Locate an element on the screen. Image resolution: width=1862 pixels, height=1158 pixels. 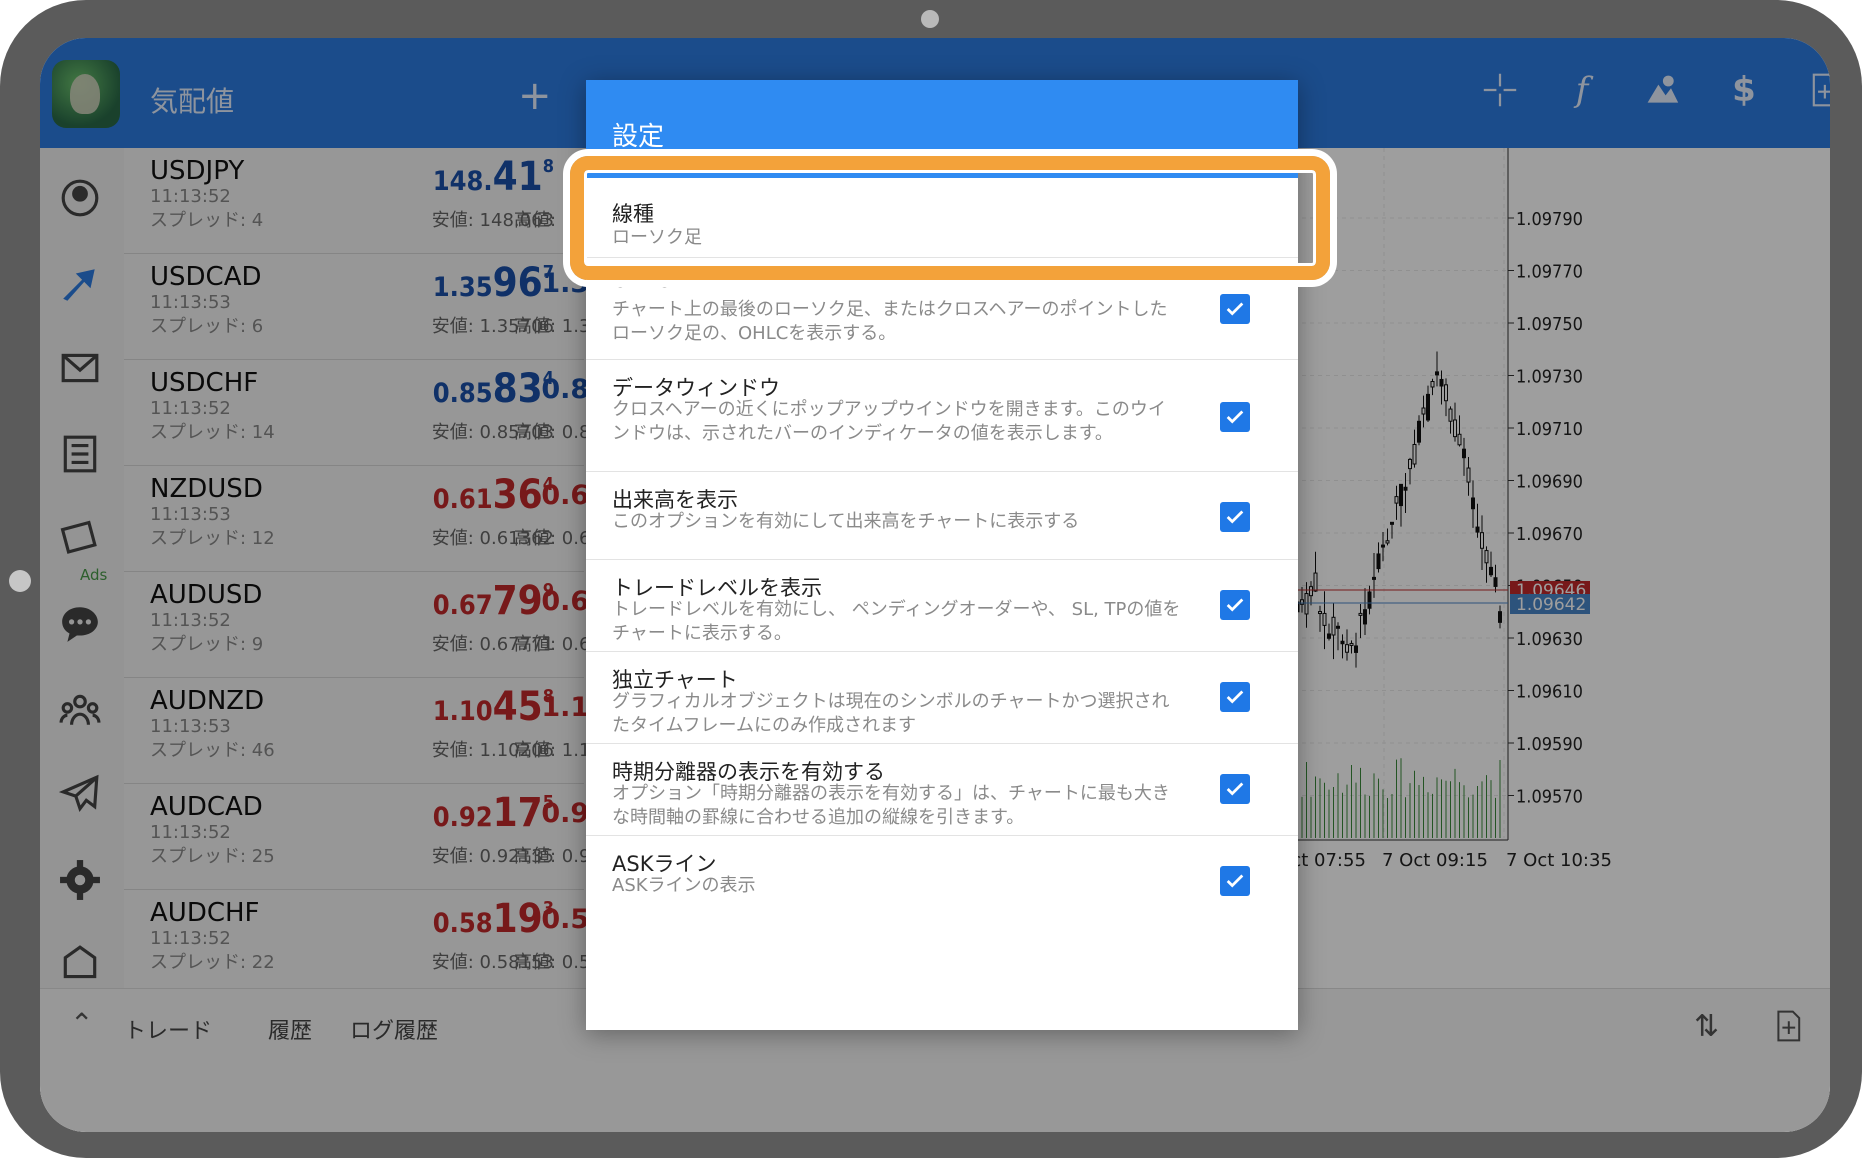
setting-show-volume: 出来高を表示 このオプションを有効にして出来高をチャートに表示する is located at coordinates (942, 516).